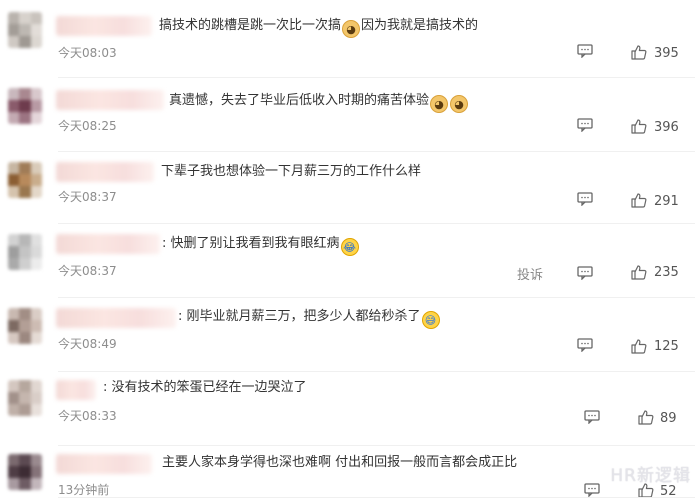 Image resolution: width=699 pixels, height=500 pixels. Describe the element at coordinates (666, 201) in the screenshot. I see `like-count: 291` at that location.